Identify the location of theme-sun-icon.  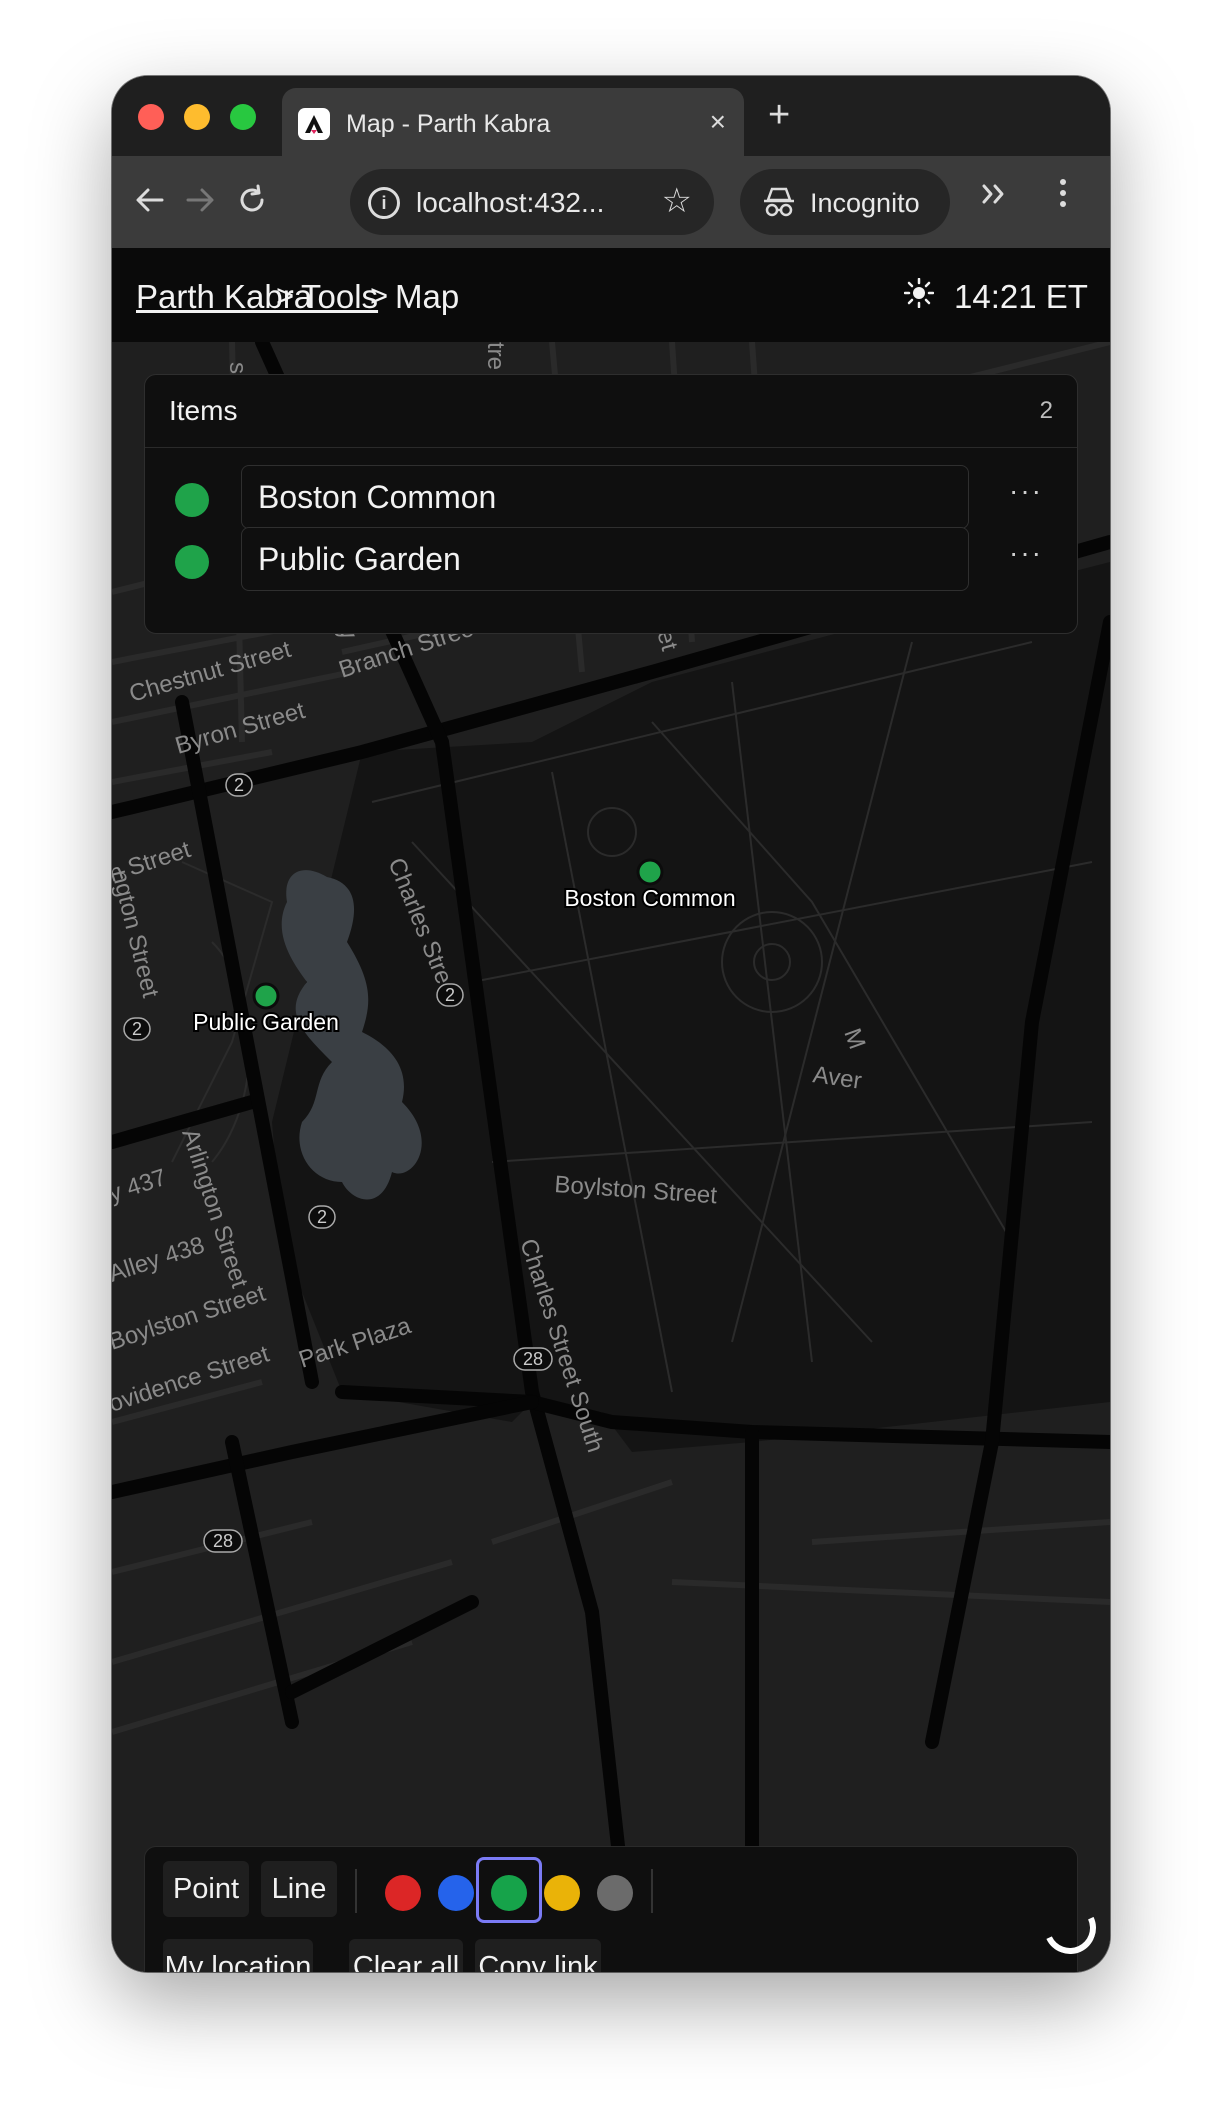
(919, 297).